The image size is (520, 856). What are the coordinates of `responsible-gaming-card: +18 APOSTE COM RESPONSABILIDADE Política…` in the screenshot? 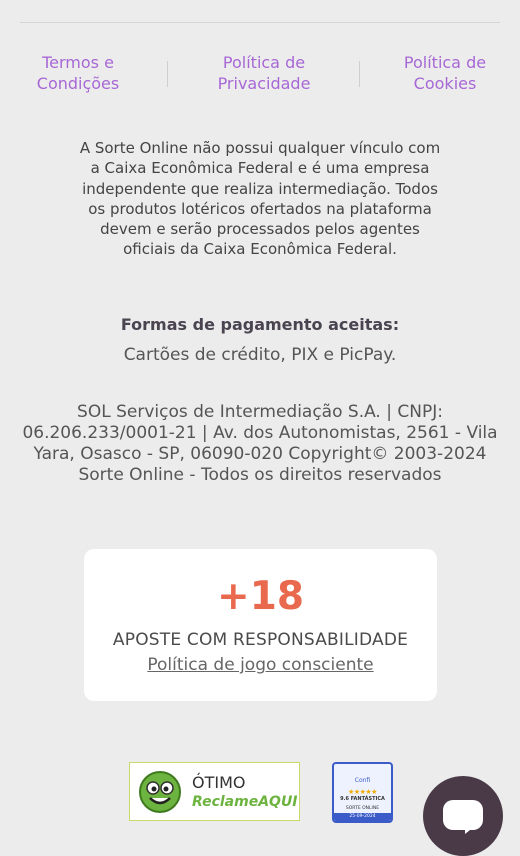 It's located at (260, 625).